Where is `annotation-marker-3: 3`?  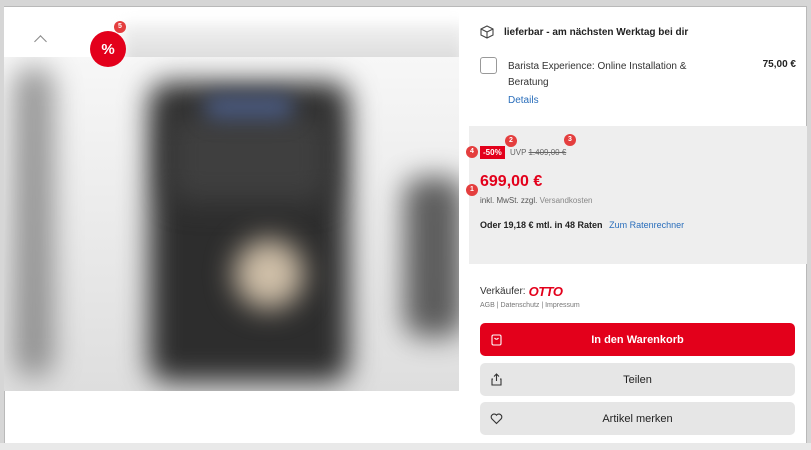
annotation-marker-3: 3 is located at coordinates (570, 140).